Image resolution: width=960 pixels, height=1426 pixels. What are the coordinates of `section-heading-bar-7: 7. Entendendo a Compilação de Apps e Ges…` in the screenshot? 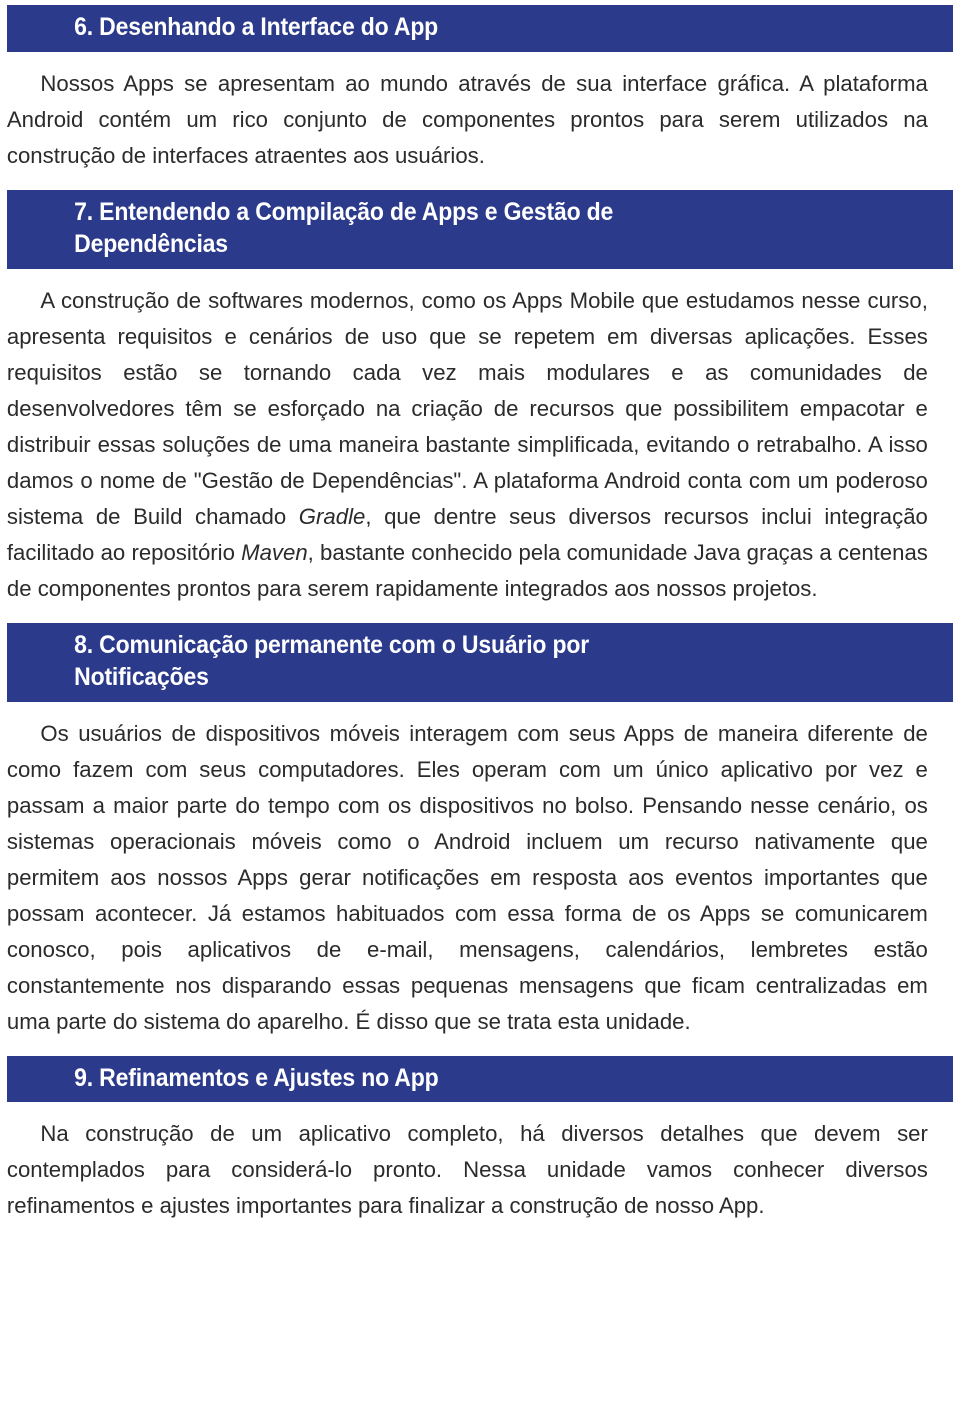 It's located at (480, 229).